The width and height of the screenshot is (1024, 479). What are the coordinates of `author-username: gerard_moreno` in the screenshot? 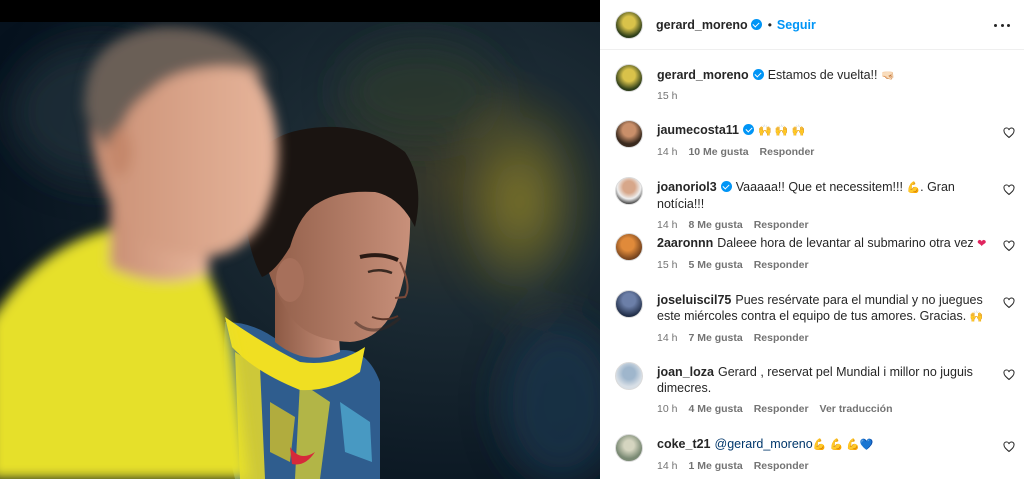 It's located at (702, 25).